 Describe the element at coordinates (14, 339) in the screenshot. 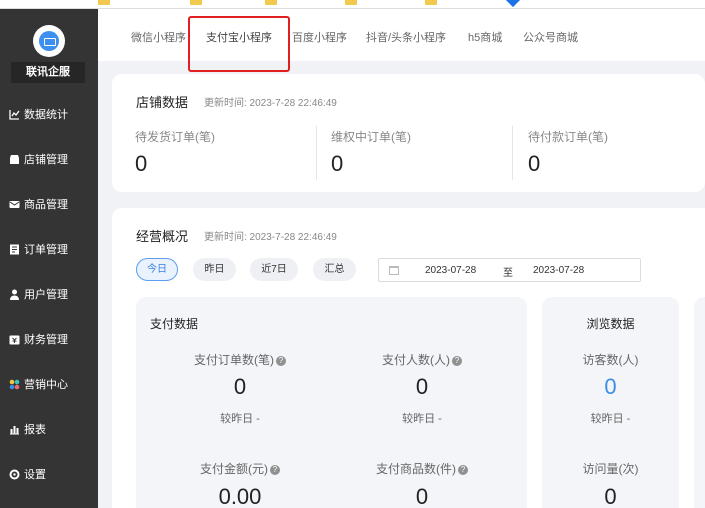

I see `finance-icon` at that location.